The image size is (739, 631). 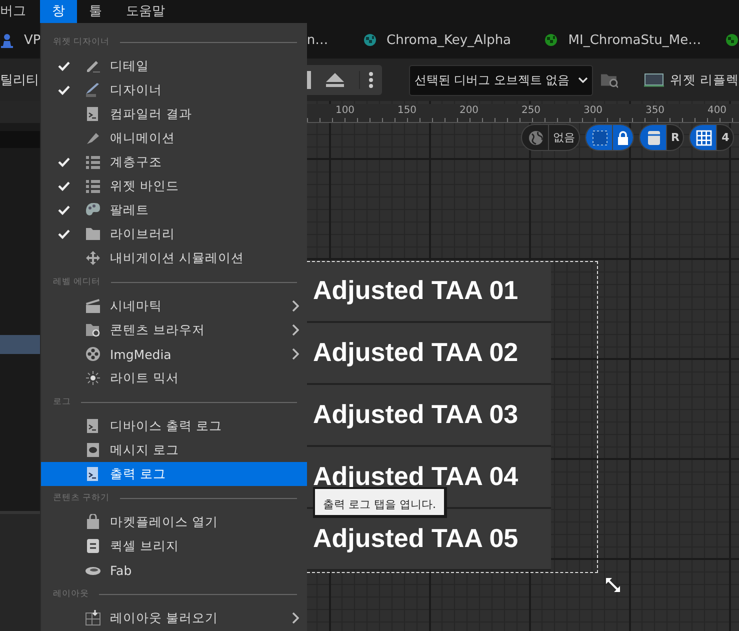 What do you see at coordinates (366, 80) in the screenshot?
I see `more-icon` at bounding box center [366, 80].